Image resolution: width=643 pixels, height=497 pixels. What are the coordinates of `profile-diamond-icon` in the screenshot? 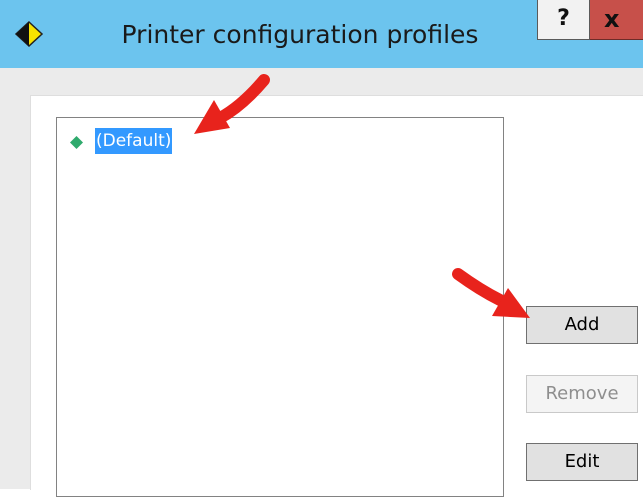 It's located at (76, 142).